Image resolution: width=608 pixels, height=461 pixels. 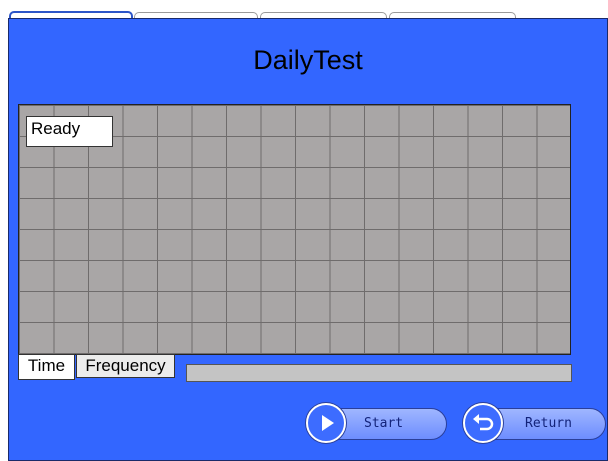 What do you see at coordinates (69, 131) in the screenshot?
I see `status-label: Ready` at bounding box center [69, 131].